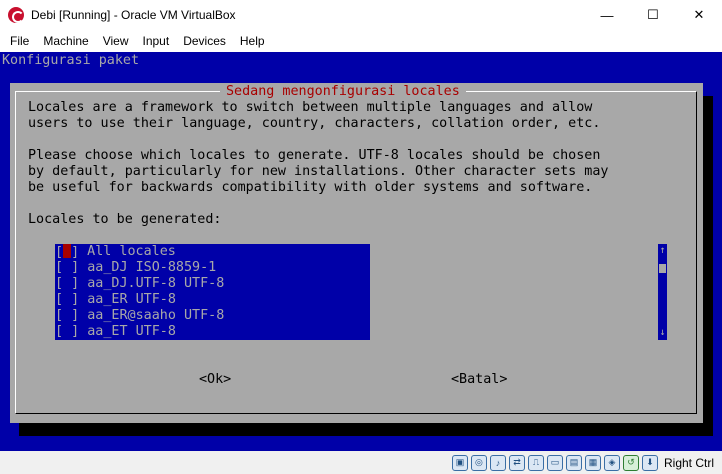 This screenshot has height=474, width=722. I want to click on list-item: [ ] aa_ET UTF-8, so click(212, 332).